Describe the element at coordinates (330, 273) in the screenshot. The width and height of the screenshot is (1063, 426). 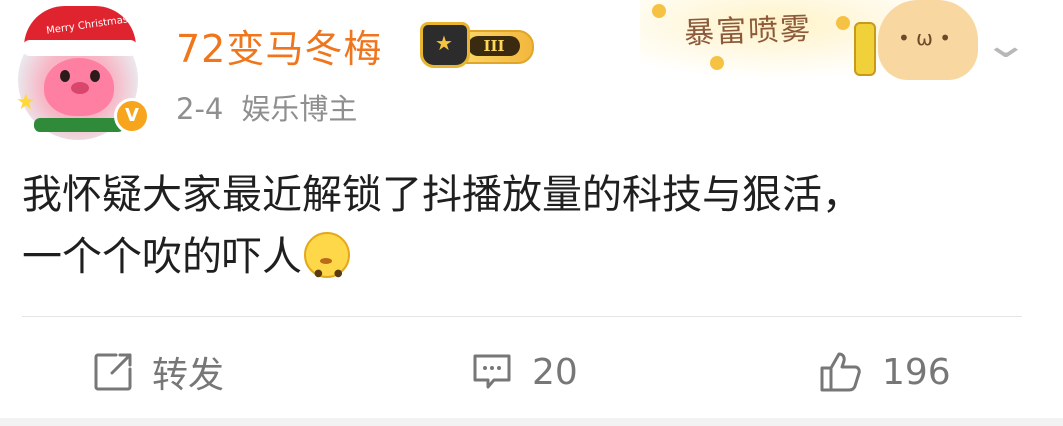
I see `emoji-eyes: ● ●` at that location.